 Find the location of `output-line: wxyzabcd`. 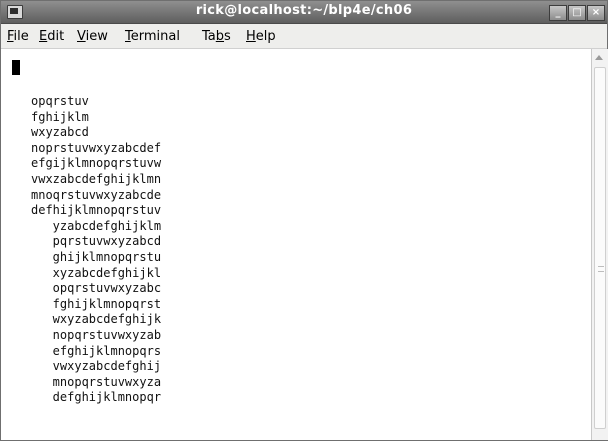

output-line: wxyzabcd is located at coordinates (60, 132).